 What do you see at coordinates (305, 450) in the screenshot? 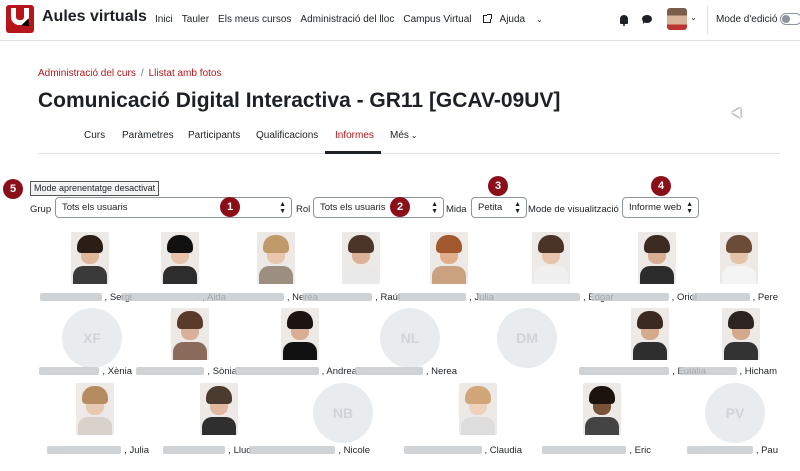
I see `participant-name: , Nicole` at bounding box center [305, 450].